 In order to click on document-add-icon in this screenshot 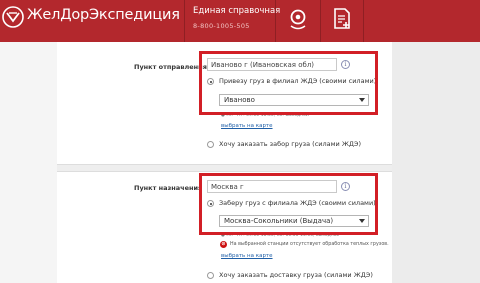, I will do `click(342, 19)`.